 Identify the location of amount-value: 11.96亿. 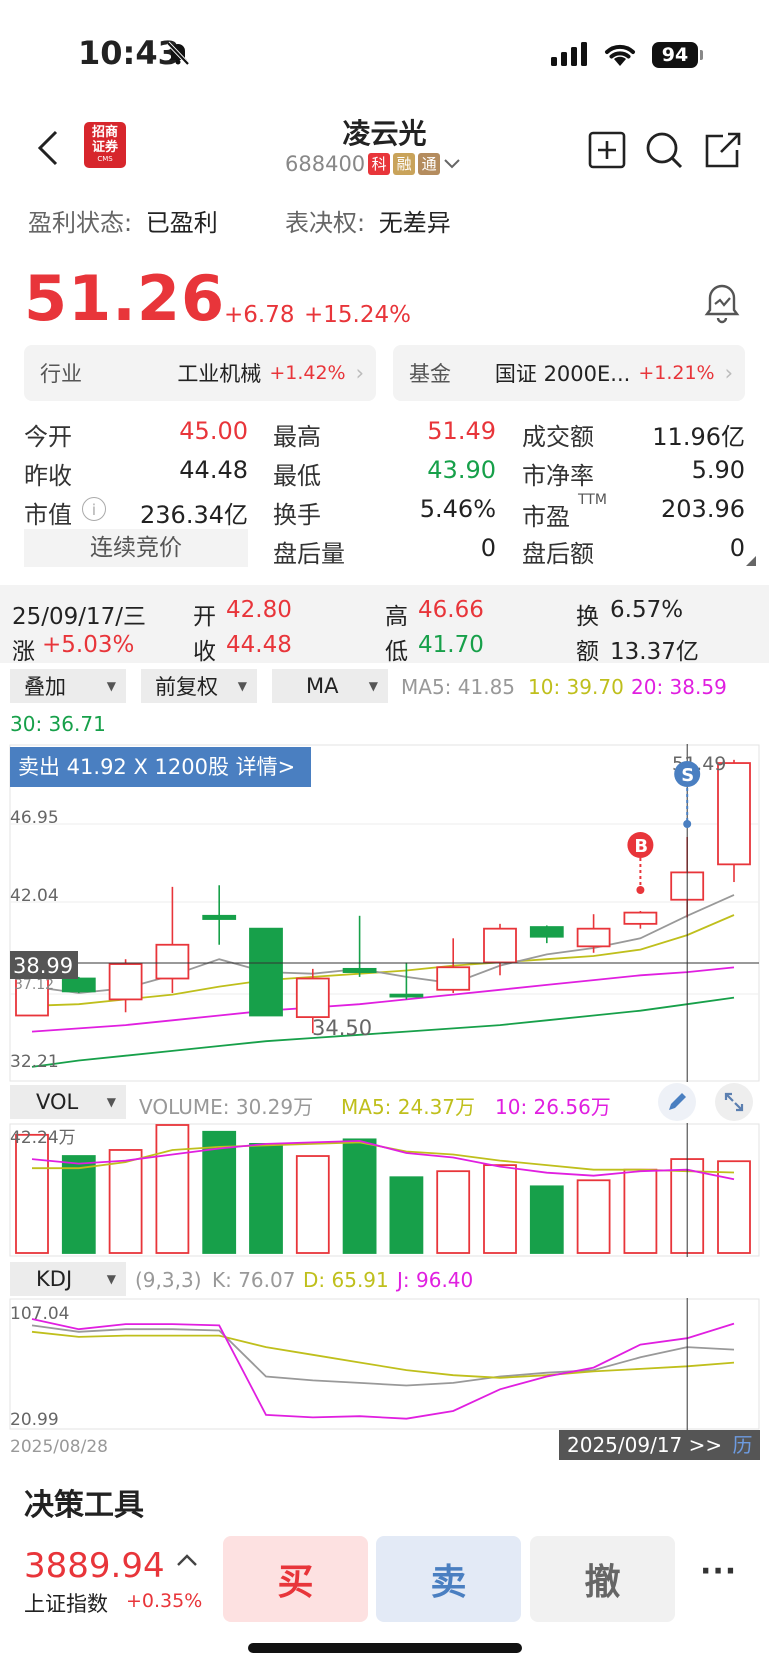
(698, 437).